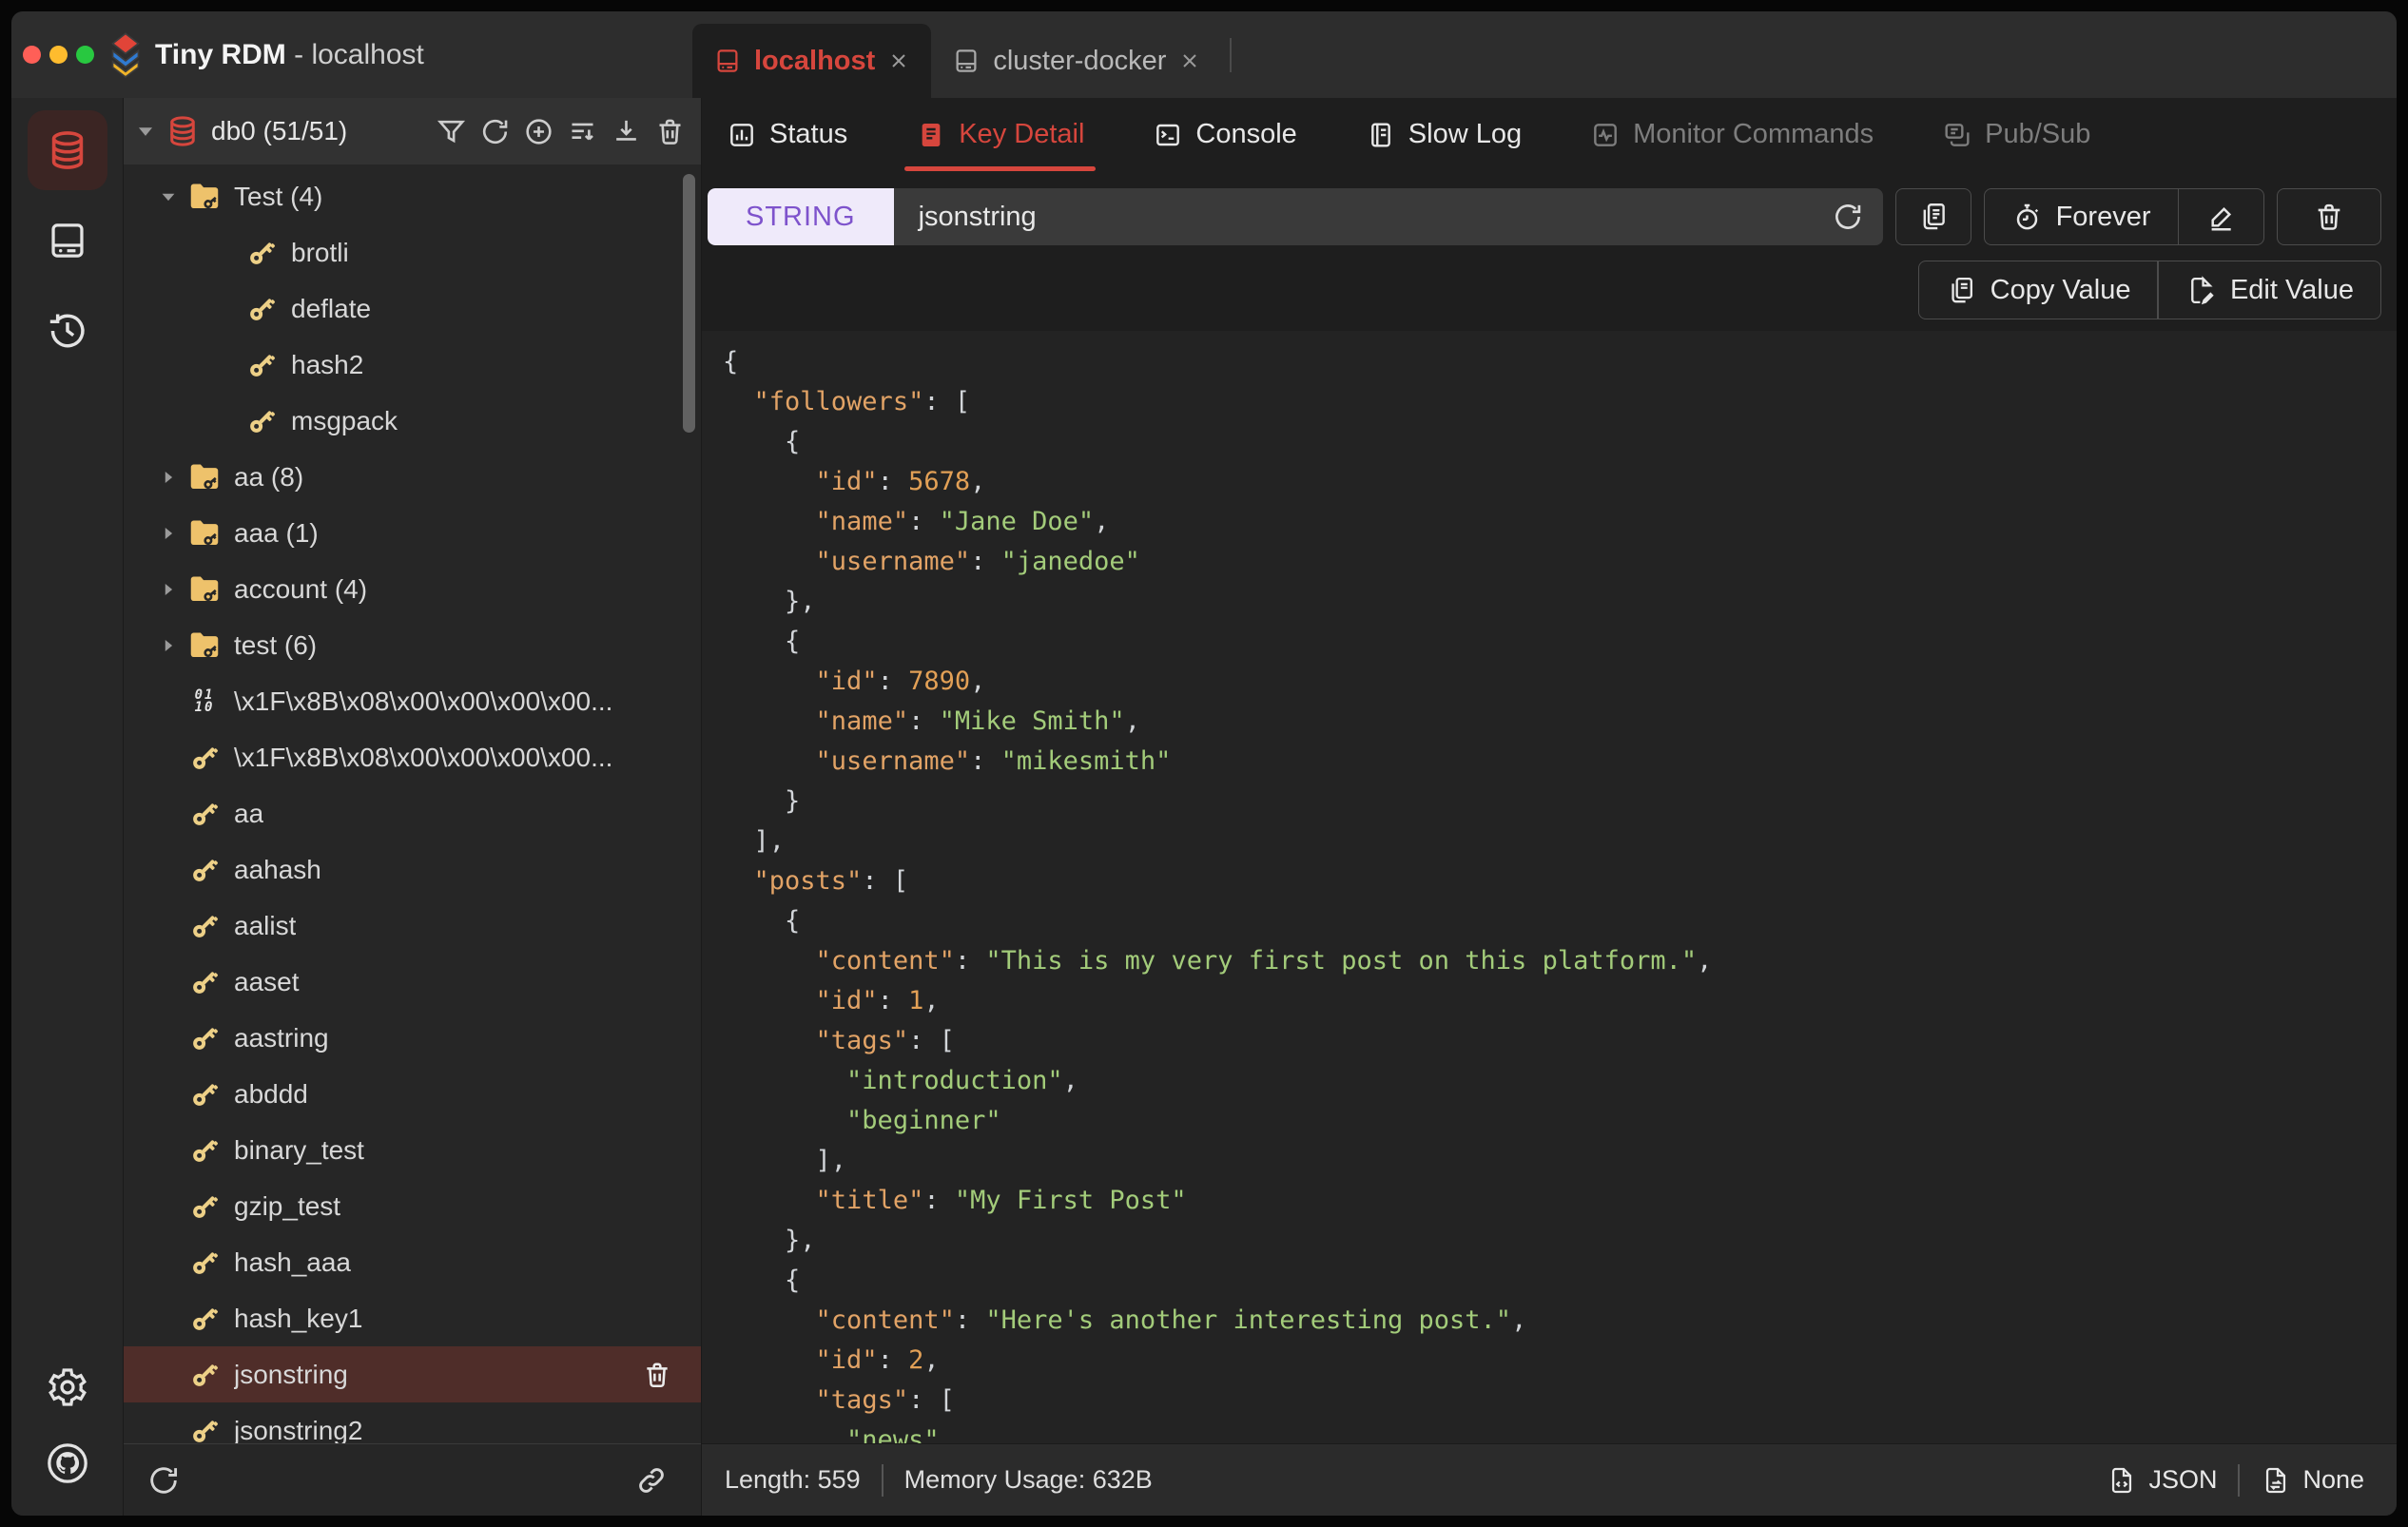 The height and width of the screenshot is (1527, 2408). I want to click on close-window-button, so click(32, 55).